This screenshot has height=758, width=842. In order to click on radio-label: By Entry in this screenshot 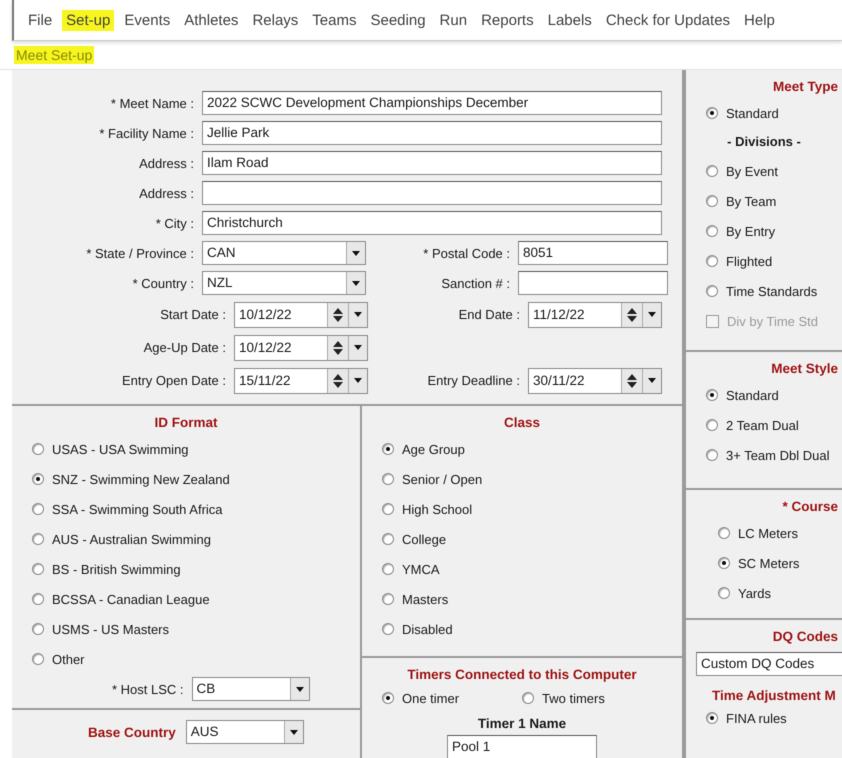, I will do `click(751, 231)`.